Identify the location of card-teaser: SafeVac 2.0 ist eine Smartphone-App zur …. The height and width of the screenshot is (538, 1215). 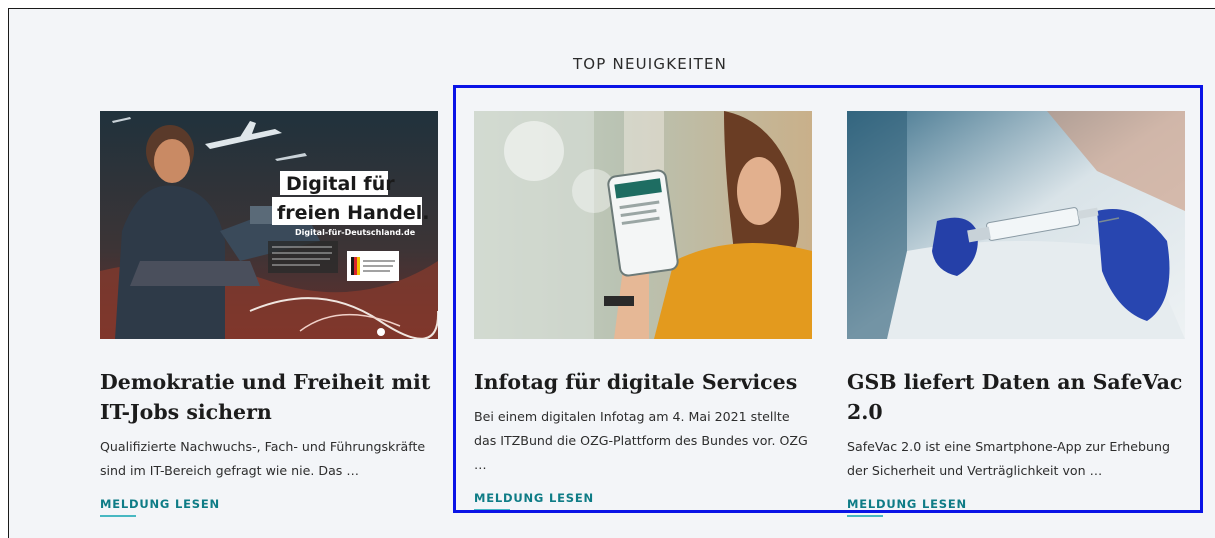
(1008, 458).